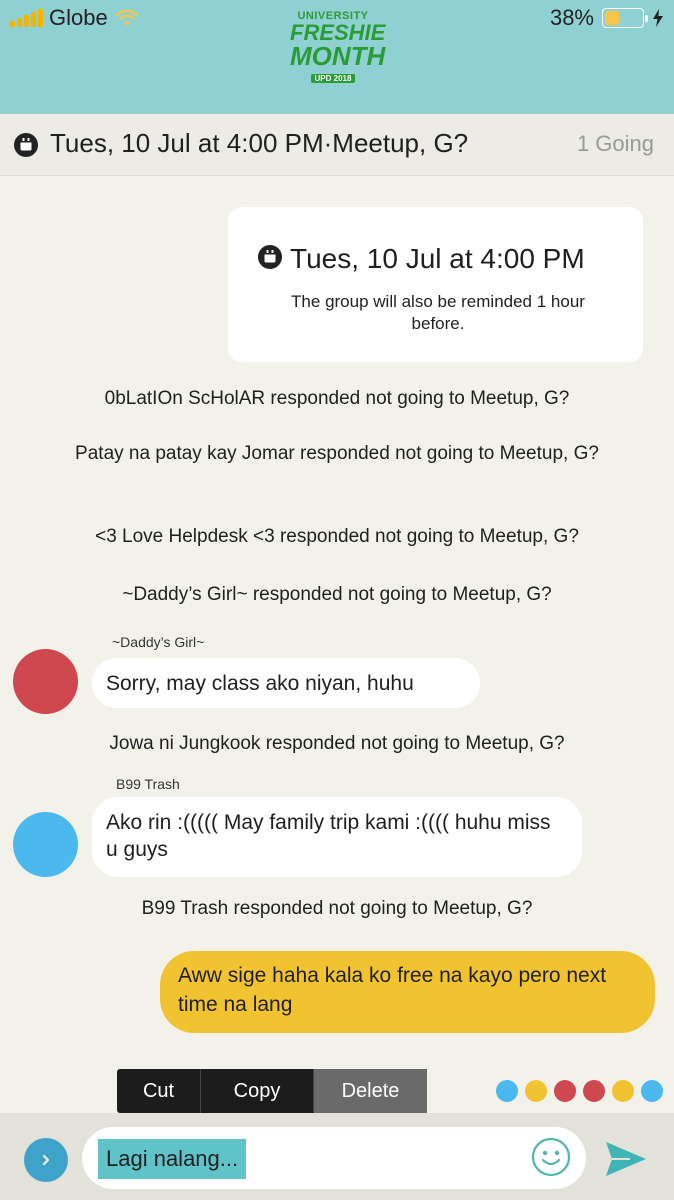 The width and height of the screenshot is (674, 1200). Describe the element at coordinates (78, 17) in the screenshot. I see `carrier-label: Globe` at that location.